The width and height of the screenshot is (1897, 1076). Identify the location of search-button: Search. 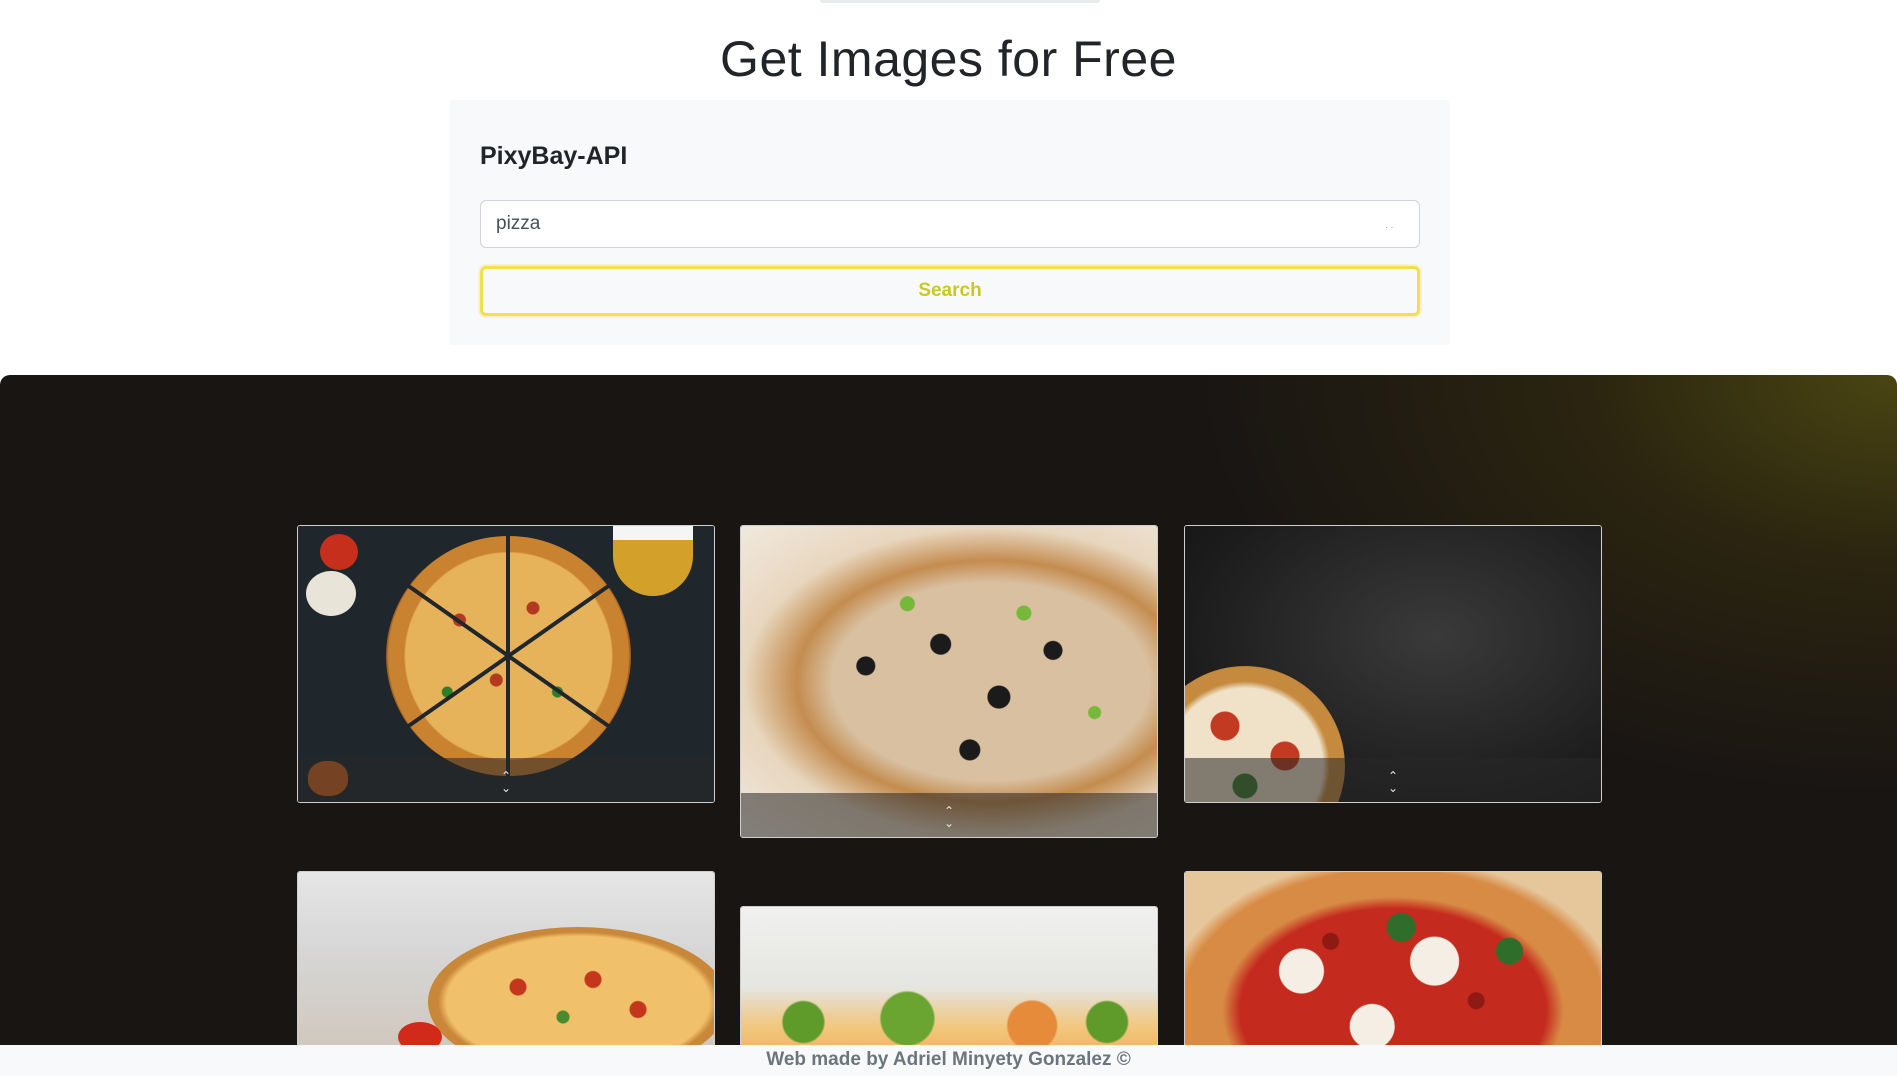
(950, 291).